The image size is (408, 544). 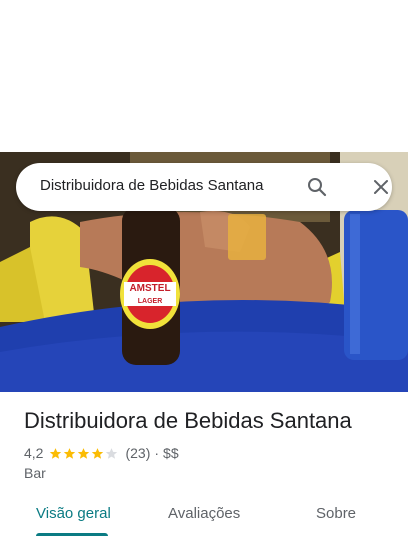 What do you see at coordinates (204, 513) in the screenshot?
I see `tab-reviews: Avaliações` at bounding box center [204, 513].